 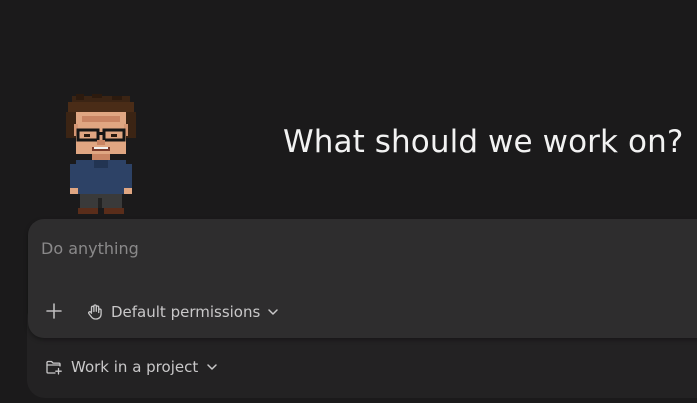 I want to click on permissions-dropdown: Default permissions, so click(x=182, y=312).